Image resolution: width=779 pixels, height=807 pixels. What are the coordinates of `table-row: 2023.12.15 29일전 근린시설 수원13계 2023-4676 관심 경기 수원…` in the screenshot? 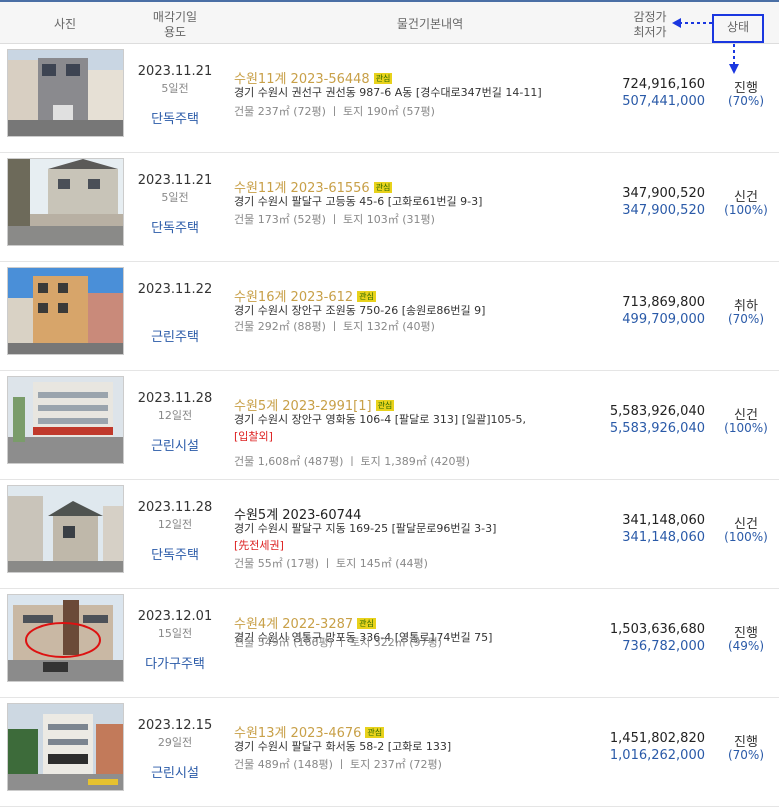 It's located at (389, 752).